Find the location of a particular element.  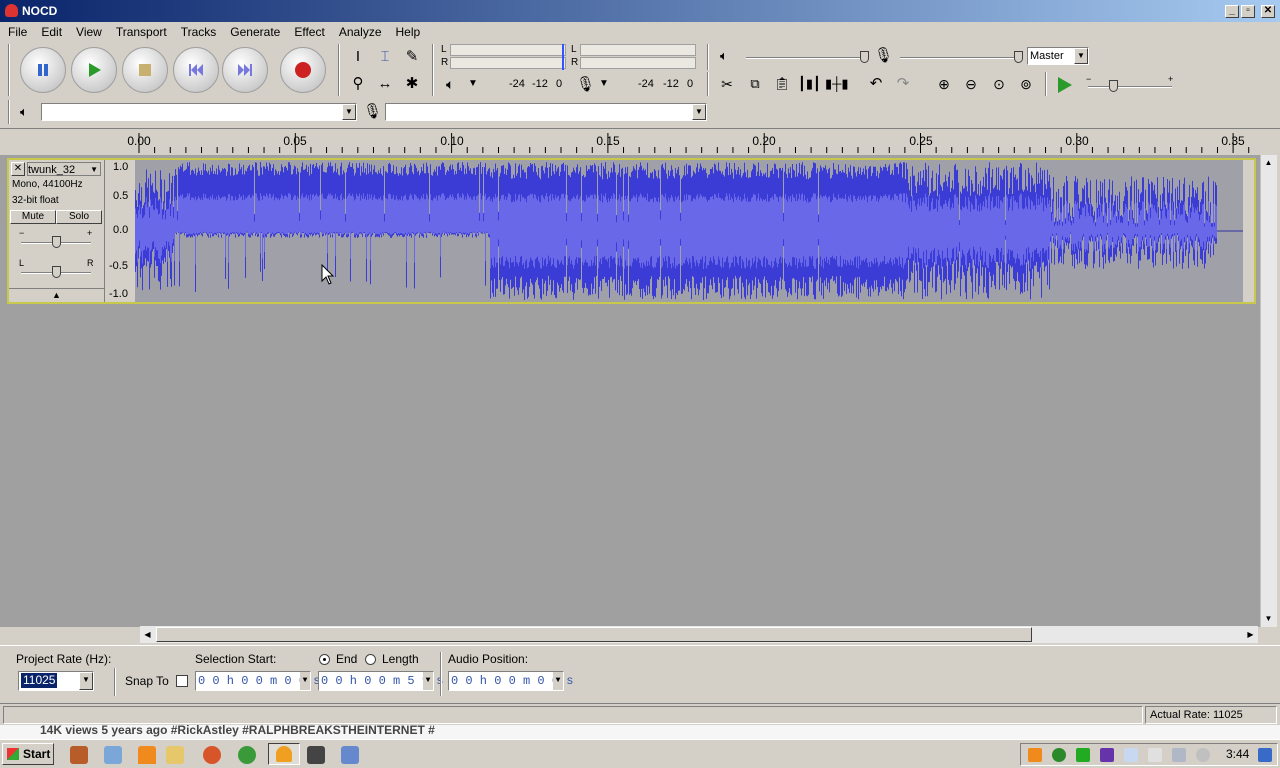

project-rate-select: 11025 ▼ is located at coordinates (56, 681).